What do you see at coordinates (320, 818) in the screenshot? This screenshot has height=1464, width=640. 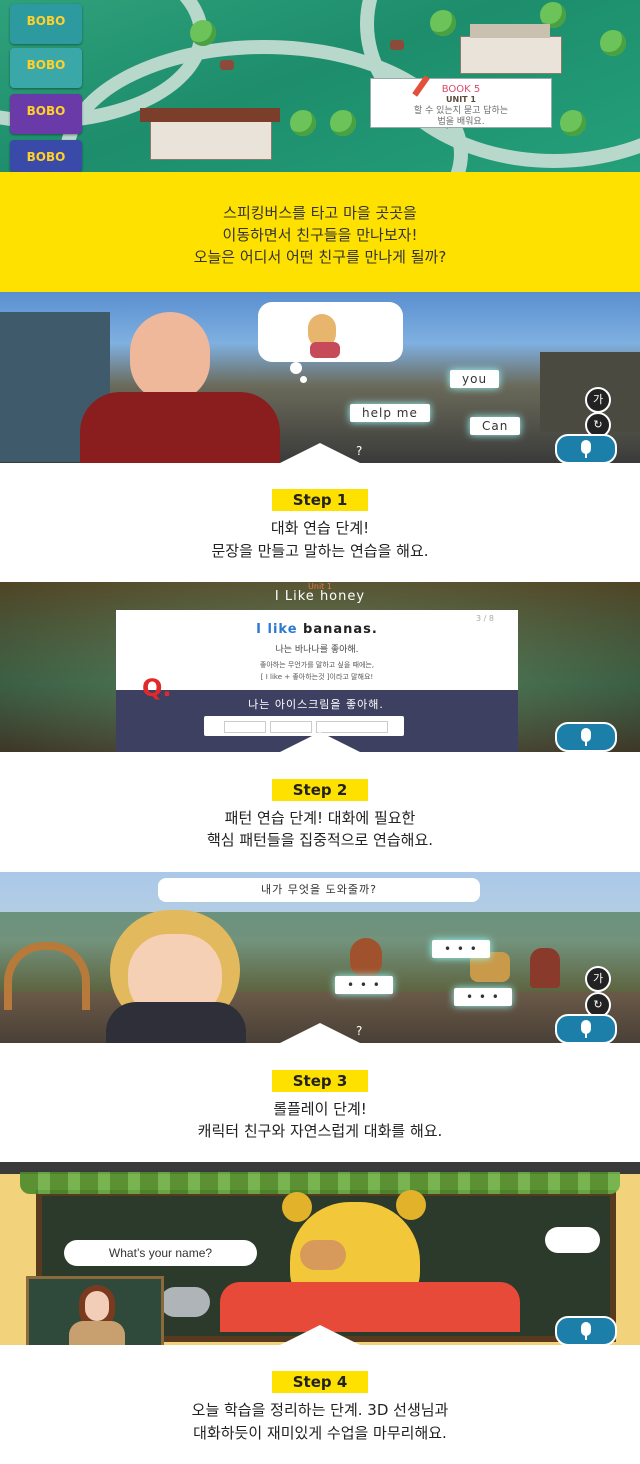 I see `step-desc-line-1: 패턴 연습 단계! 대화에 필요한` at bounding box center [320, 818].